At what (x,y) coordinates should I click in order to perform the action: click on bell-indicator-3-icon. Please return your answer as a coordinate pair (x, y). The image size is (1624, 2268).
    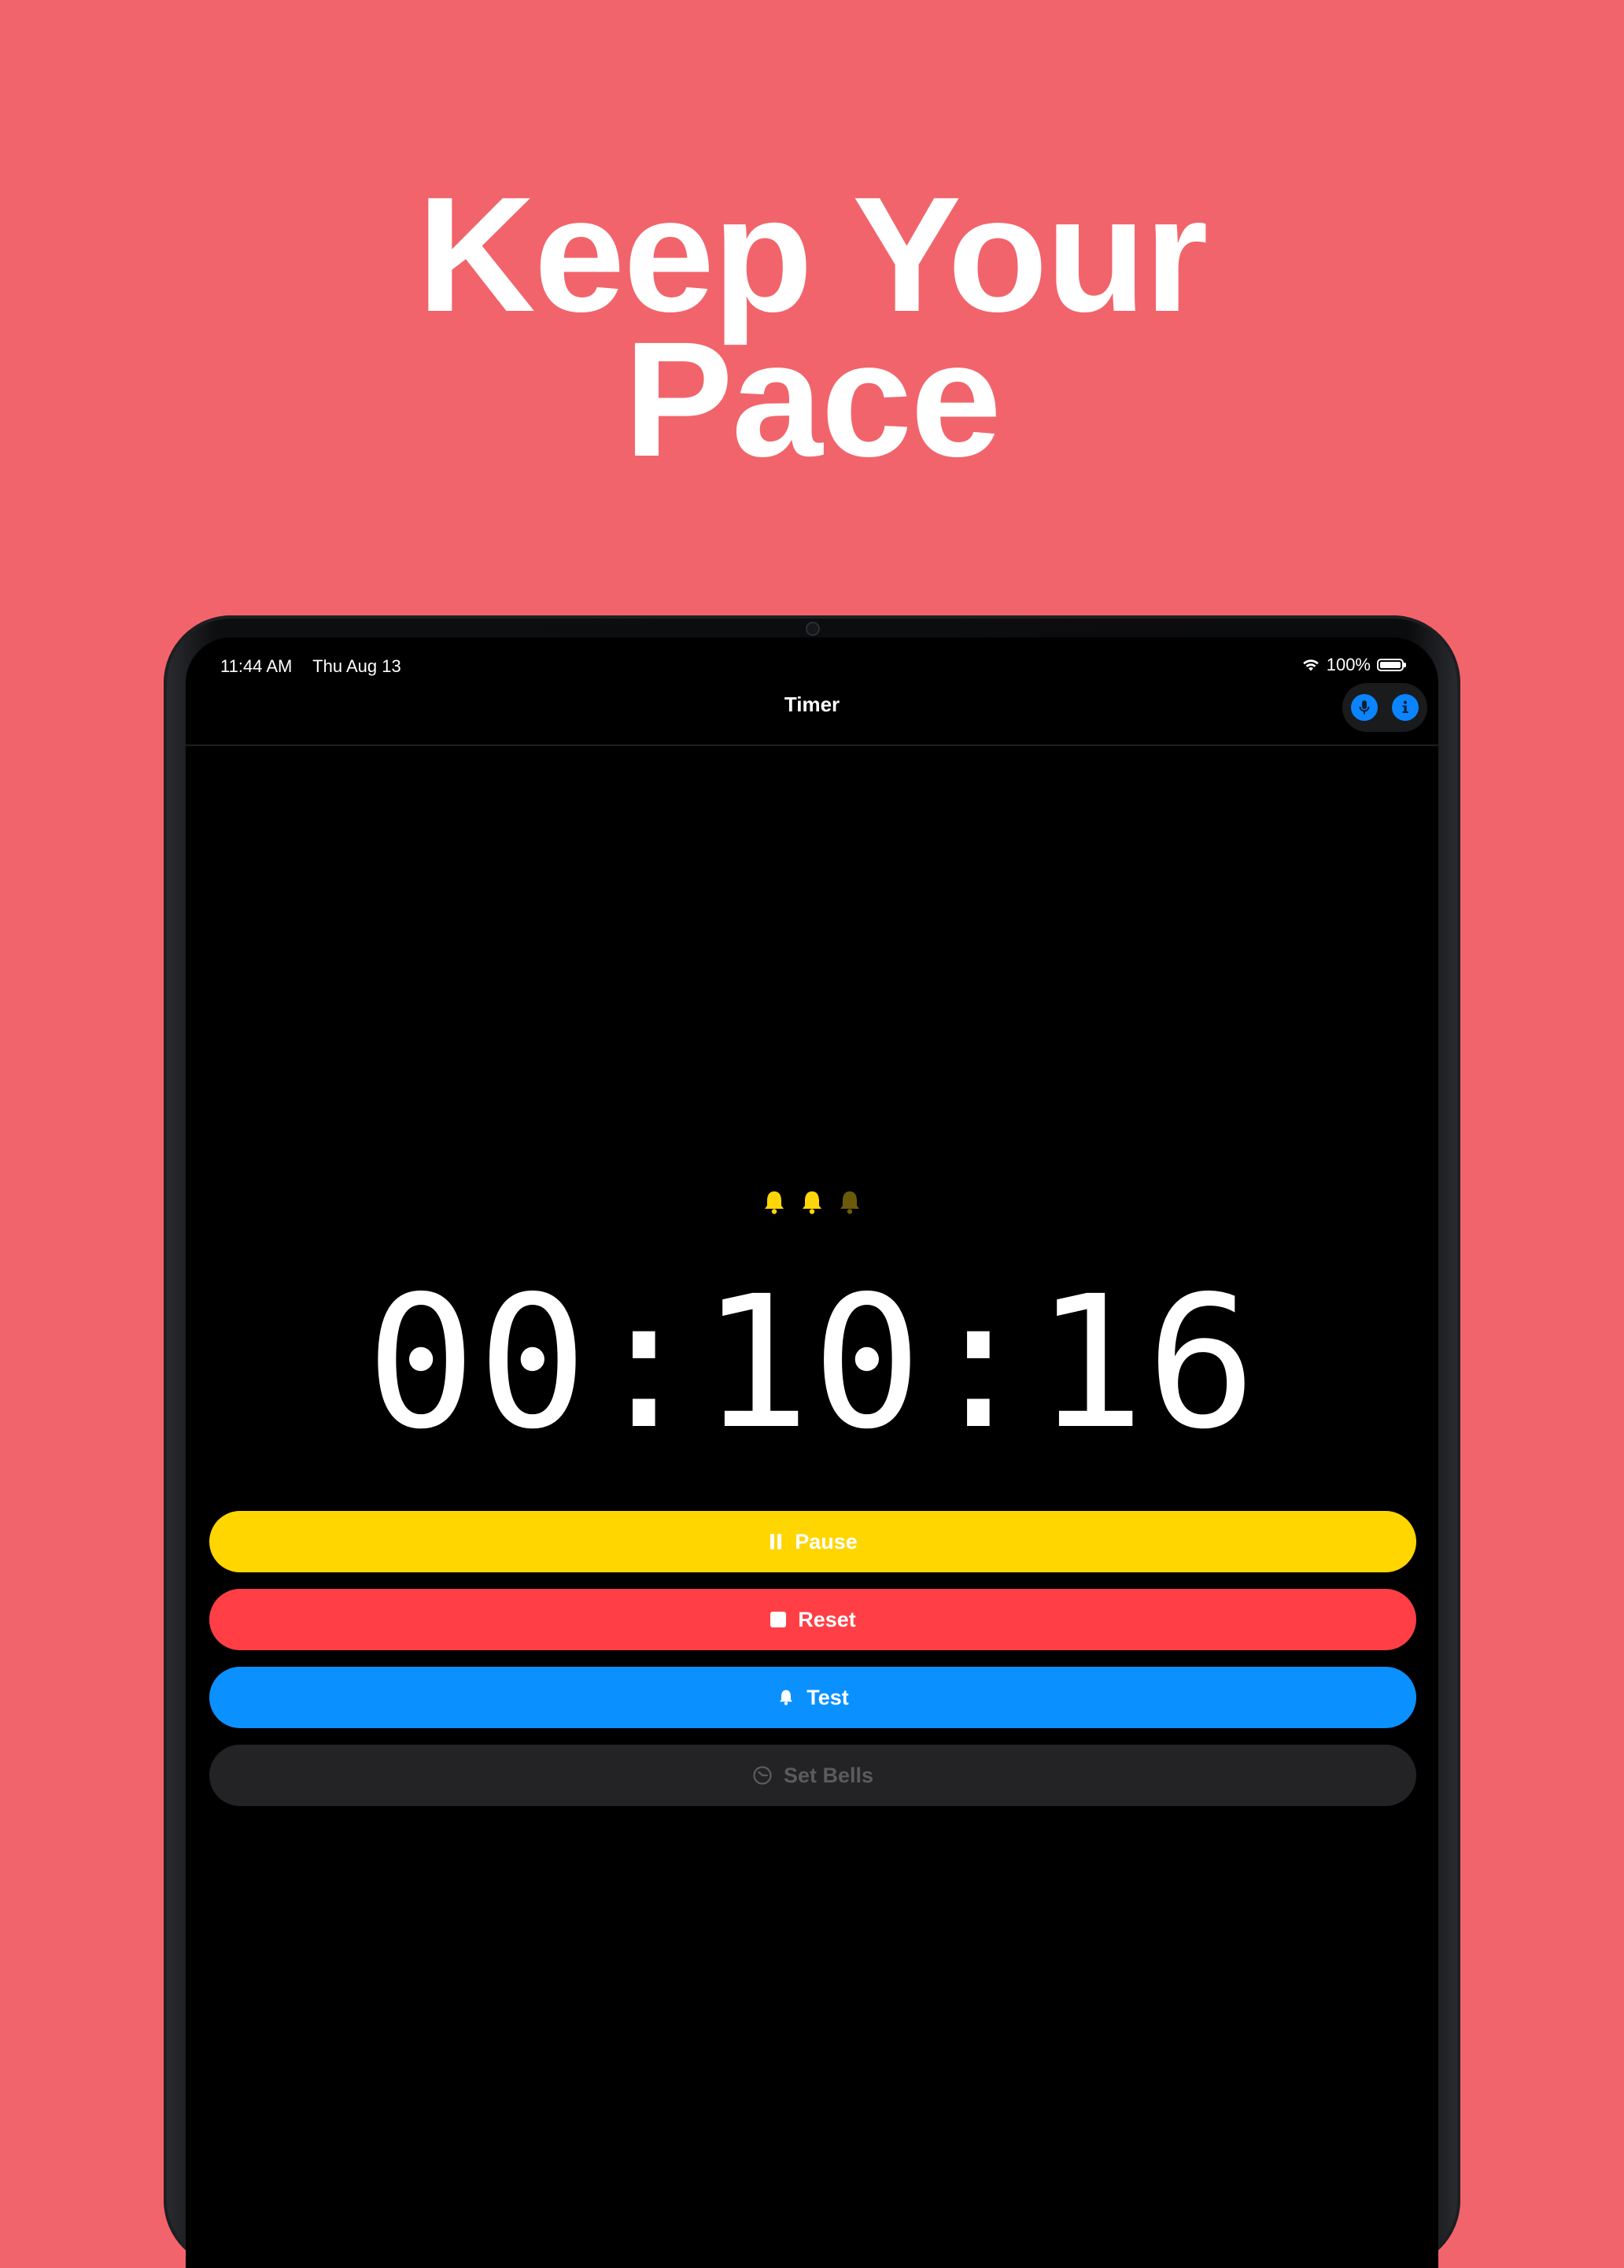
    Looking at the image, I should click on (850, 1202).